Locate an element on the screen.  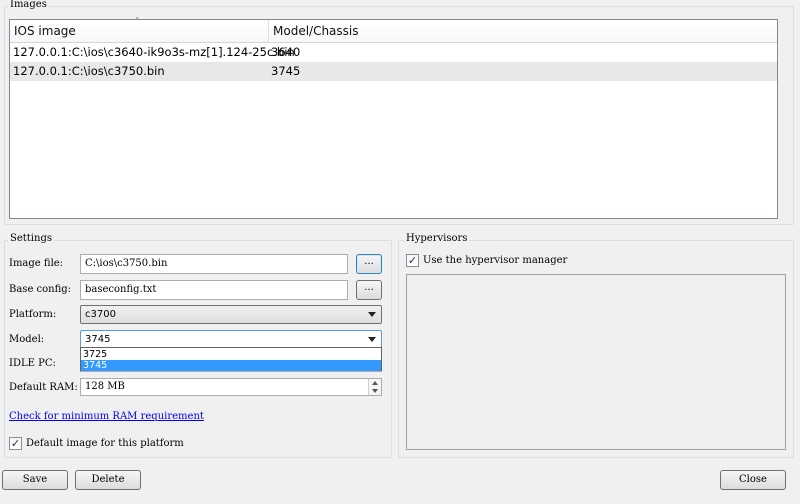
spin-down-icon is located at coordinates (375, 391).